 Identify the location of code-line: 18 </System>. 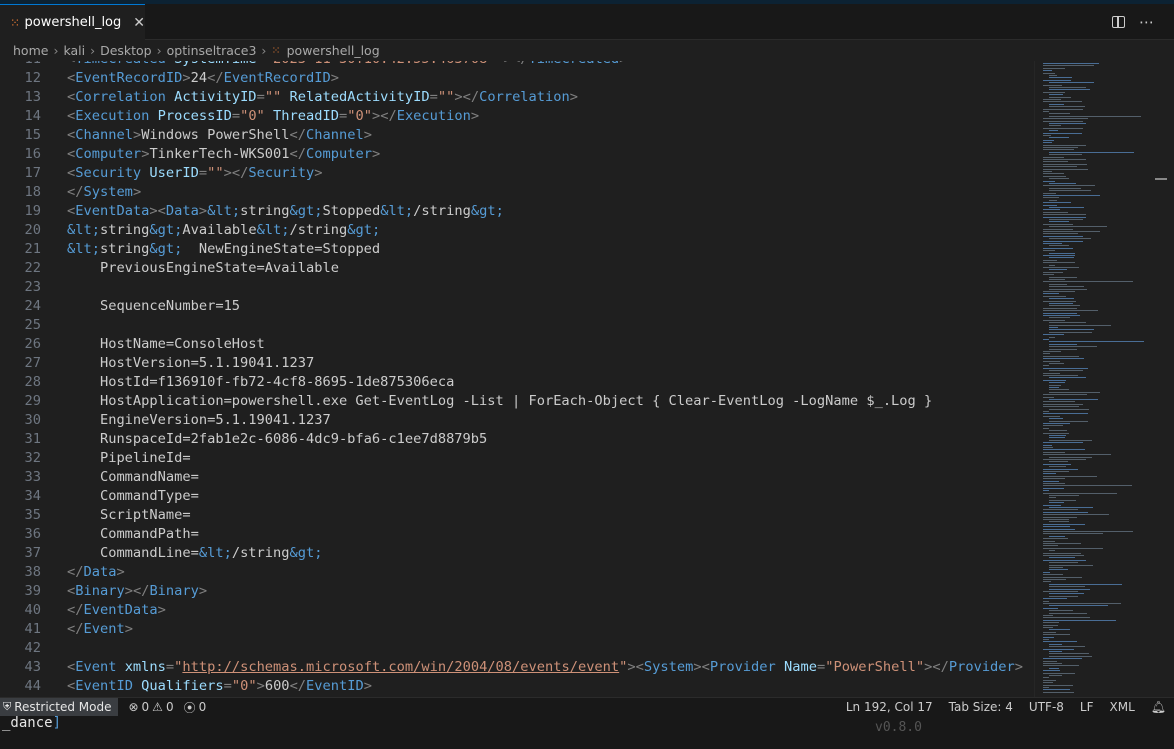
(517, 192).